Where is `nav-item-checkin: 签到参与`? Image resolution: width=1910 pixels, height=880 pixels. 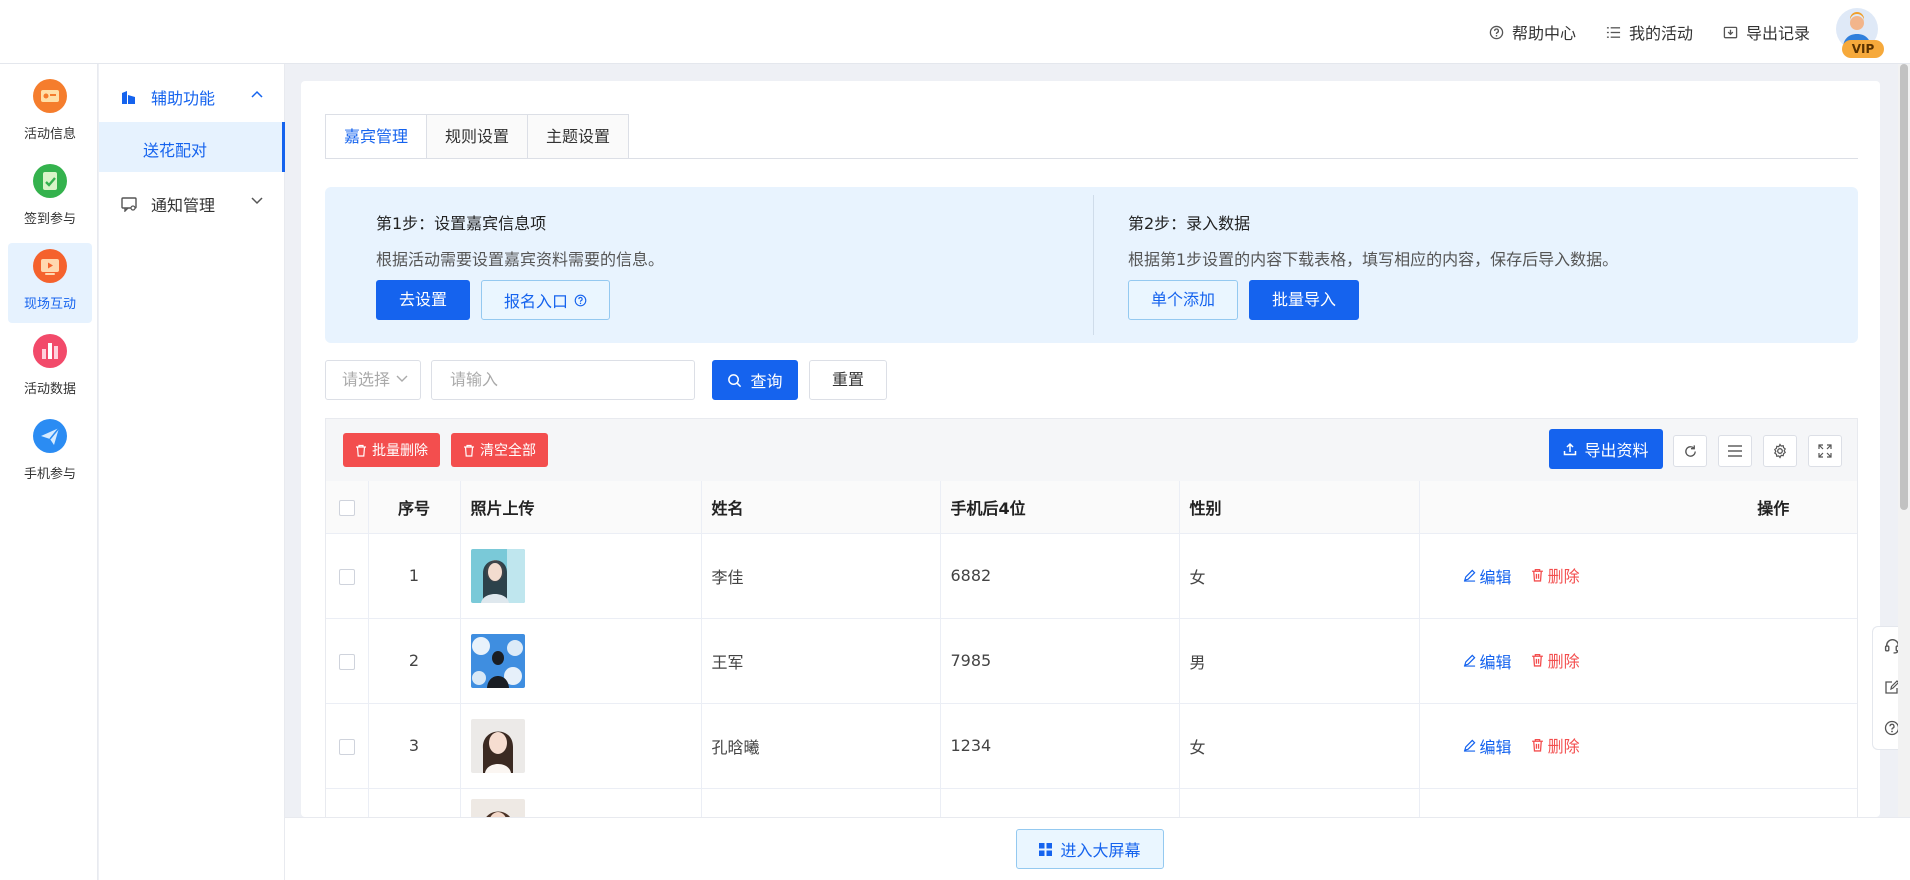 nav-item-checkin: 签到参与 is located at coordinates (50, 198).